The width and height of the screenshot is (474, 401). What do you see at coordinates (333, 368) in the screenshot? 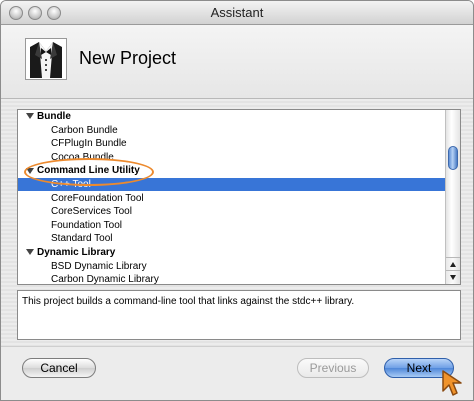
I see `previous-button: Previous` at bounding box center [333, 368].